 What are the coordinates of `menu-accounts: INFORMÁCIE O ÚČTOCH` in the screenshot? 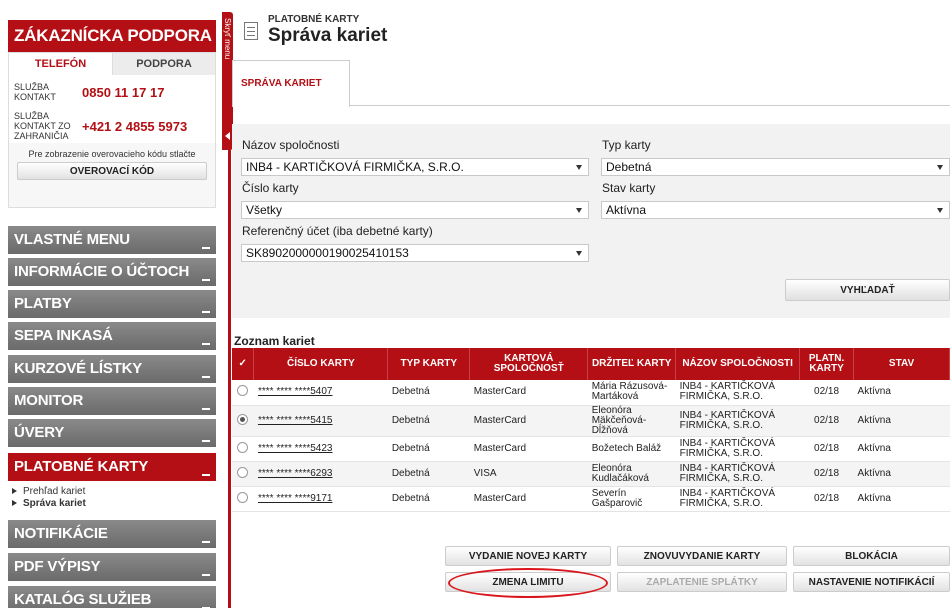 It's located at (112, 272).